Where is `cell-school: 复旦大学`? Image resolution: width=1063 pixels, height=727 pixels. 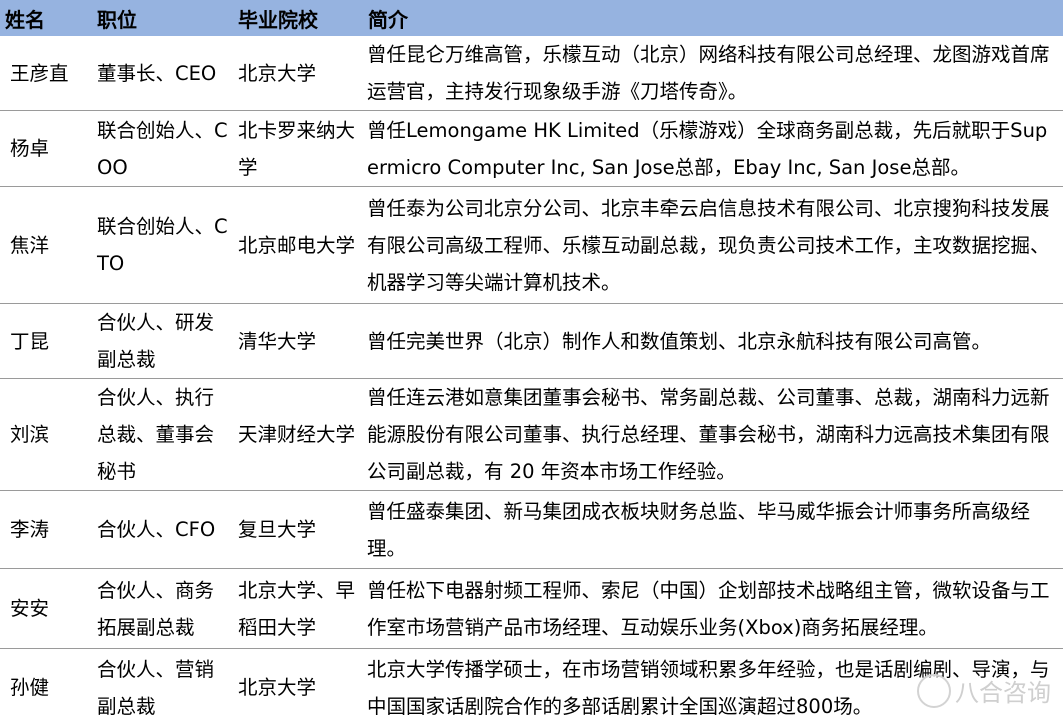 cell-school: 复旦大学 is located at coordinates (293, 529).